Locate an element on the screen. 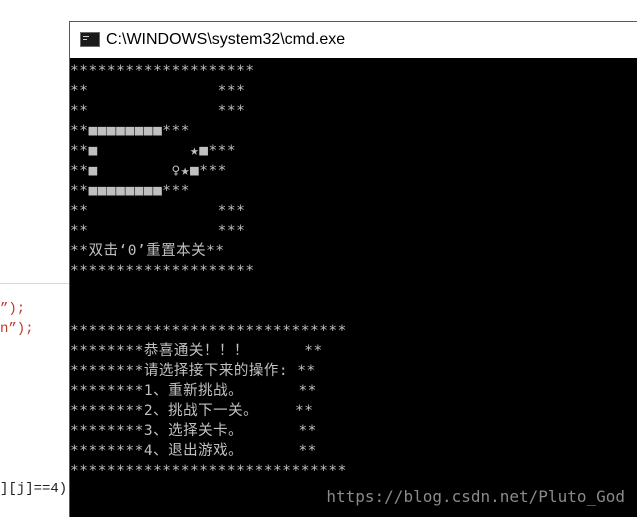  watermark: https://blog.csdn.net/Pluto_God is located at coordinates (475, 496).